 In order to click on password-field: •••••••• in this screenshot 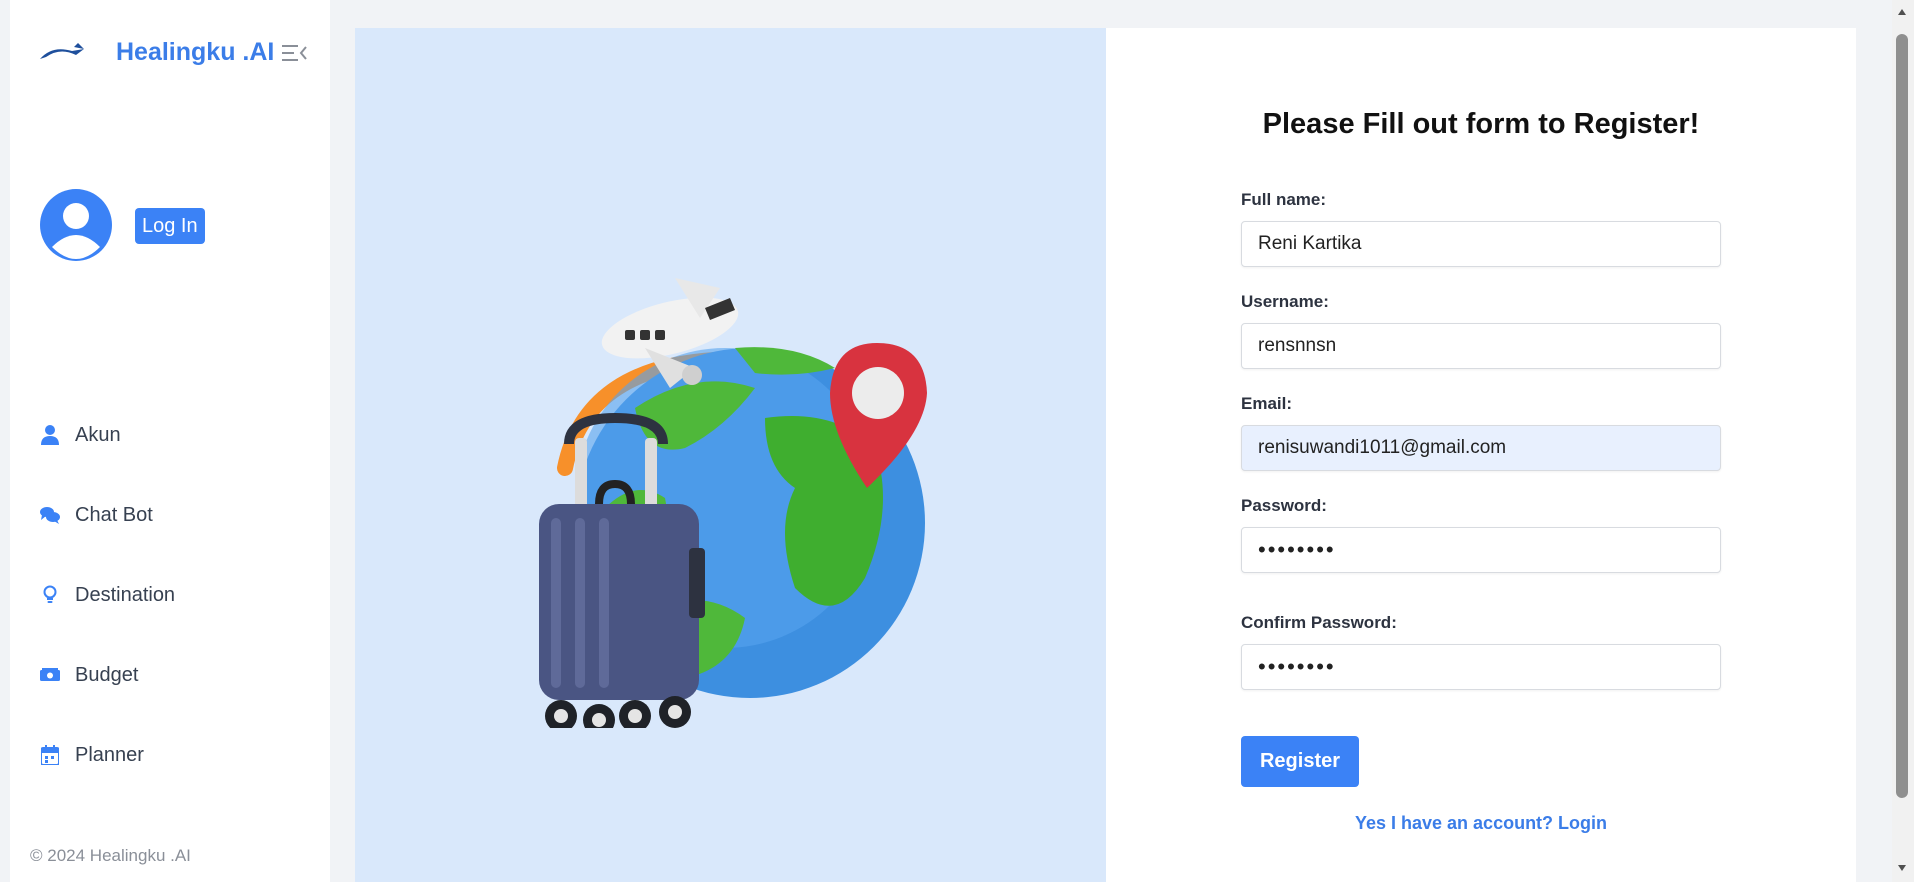, I will do `click(1481, 550)`.